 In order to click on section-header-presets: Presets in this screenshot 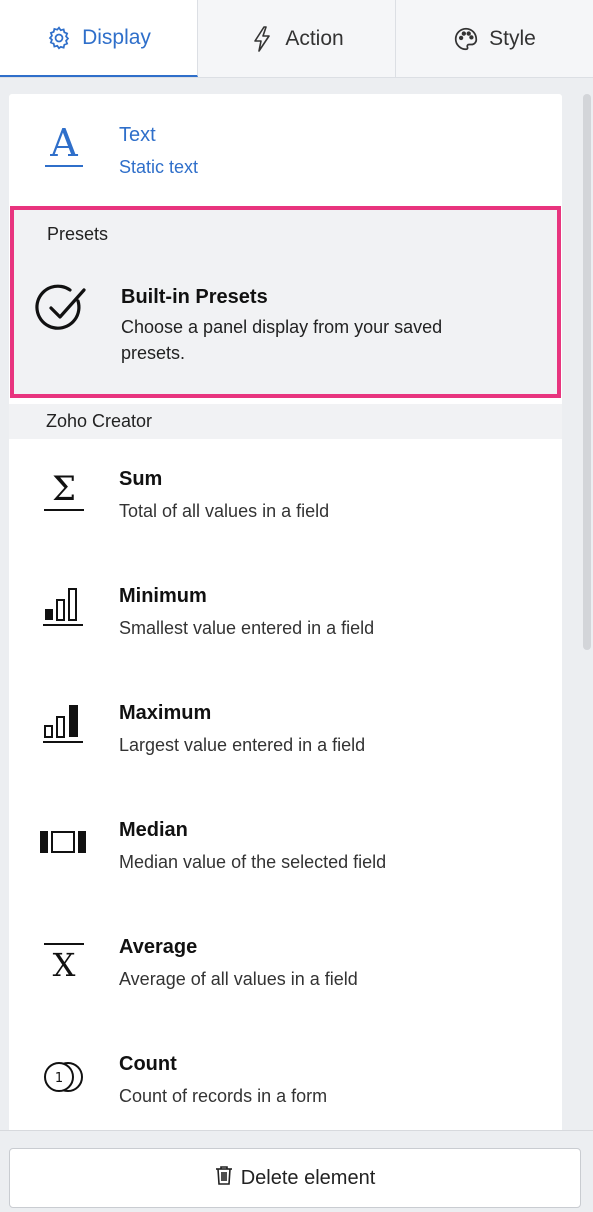, I will do `click(78, 234)`.